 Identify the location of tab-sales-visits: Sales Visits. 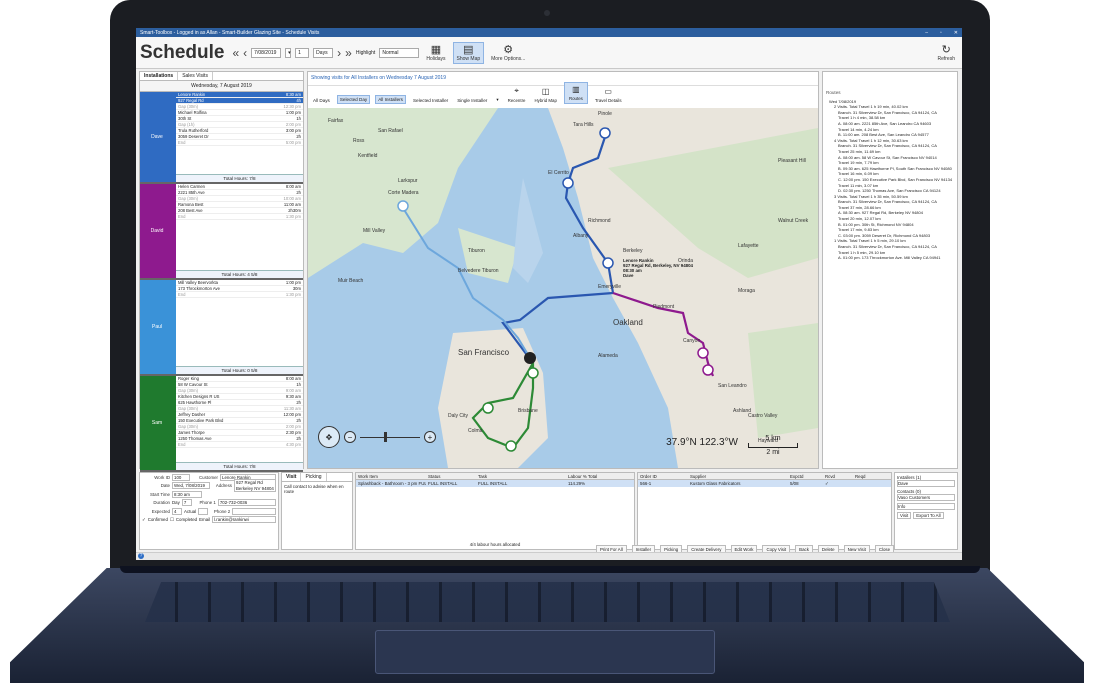
(195, 76).